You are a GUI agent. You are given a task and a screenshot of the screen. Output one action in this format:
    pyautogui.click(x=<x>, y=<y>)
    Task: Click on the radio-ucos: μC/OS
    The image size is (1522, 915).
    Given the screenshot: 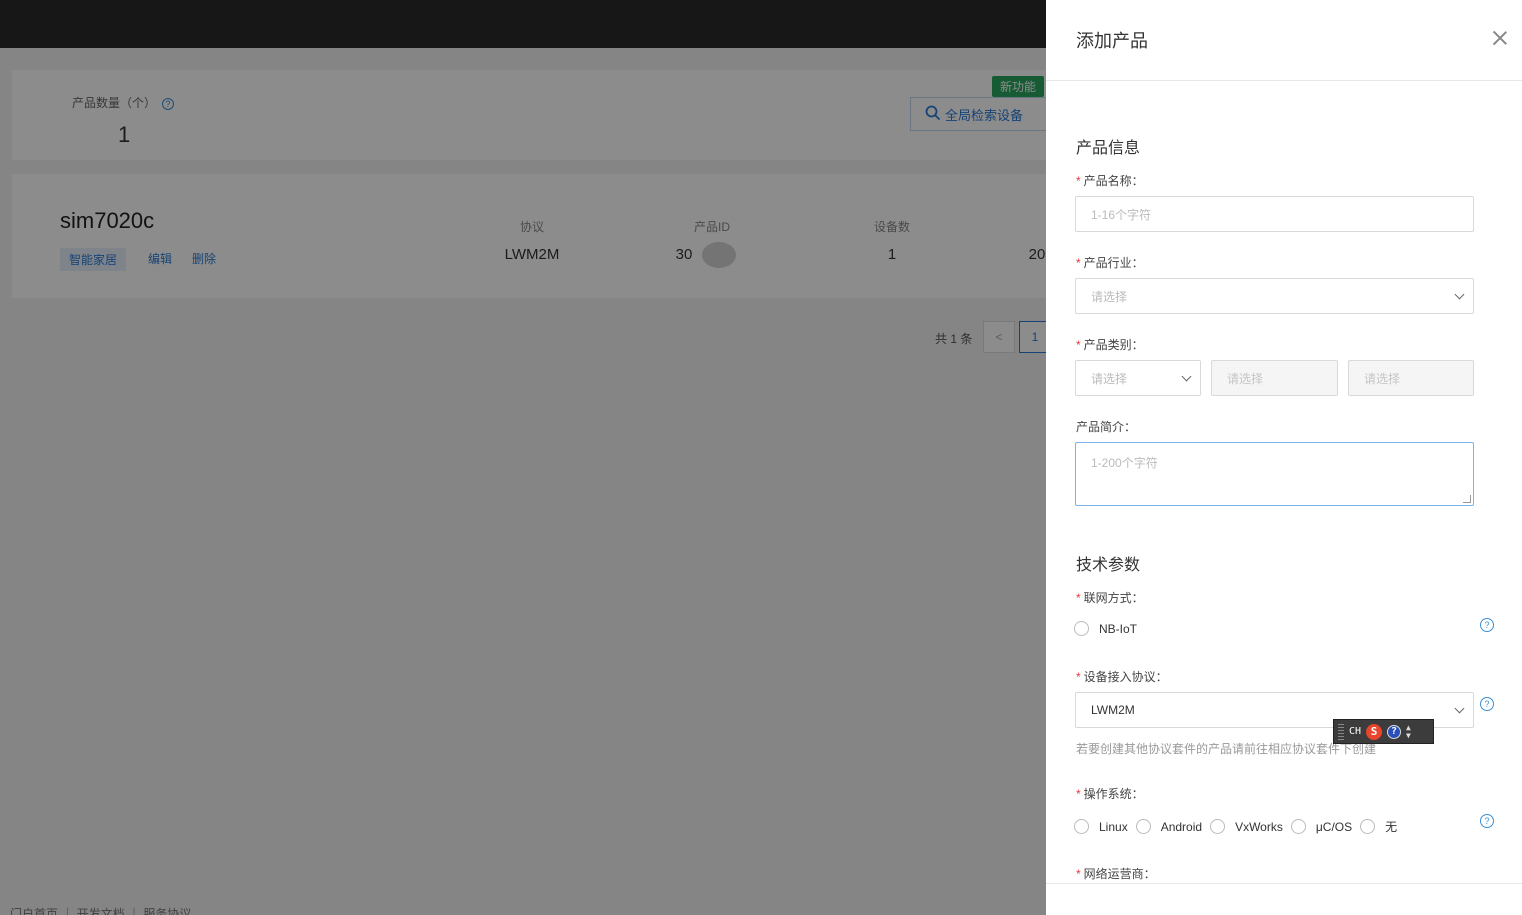 What is the action you would take?
    pyautogui.click(x=1321, y=826)
    